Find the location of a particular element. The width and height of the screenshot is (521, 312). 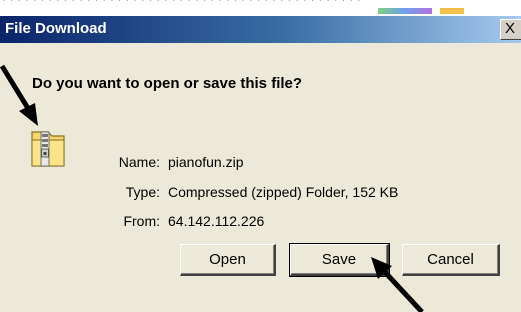

pointer-arrow-to-icon is located at coordinates (19, 95).